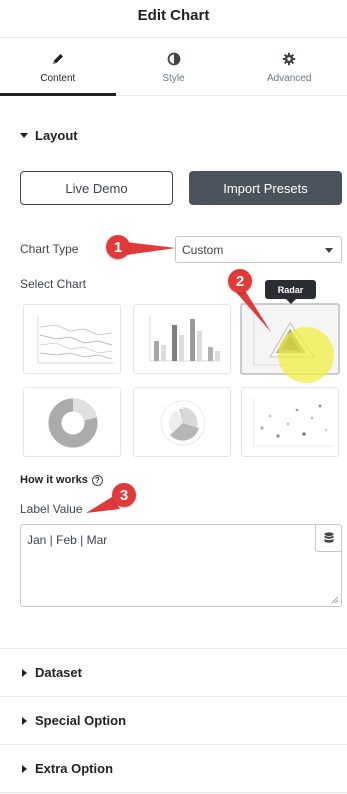 The width and height of the screenshot is (347, 794). What do you see at coordinates (265, 188) in the screenshot?
I see `import-presets-button: Import Presets` at bounding box center [265, 188].